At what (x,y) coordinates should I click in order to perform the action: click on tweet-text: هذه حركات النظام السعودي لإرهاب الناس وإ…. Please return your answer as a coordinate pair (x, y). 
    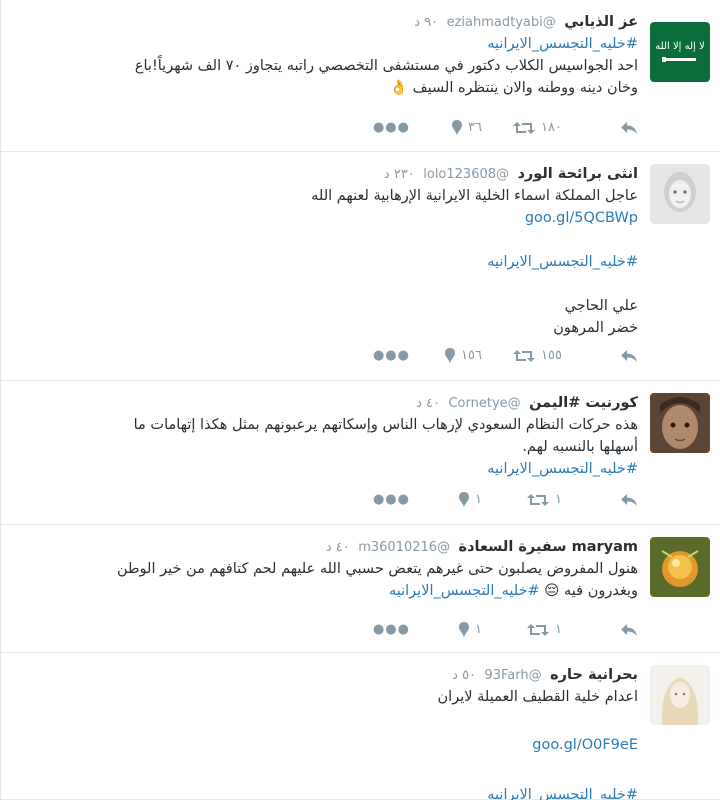
    Looking at the image, I should click on (325, 447).